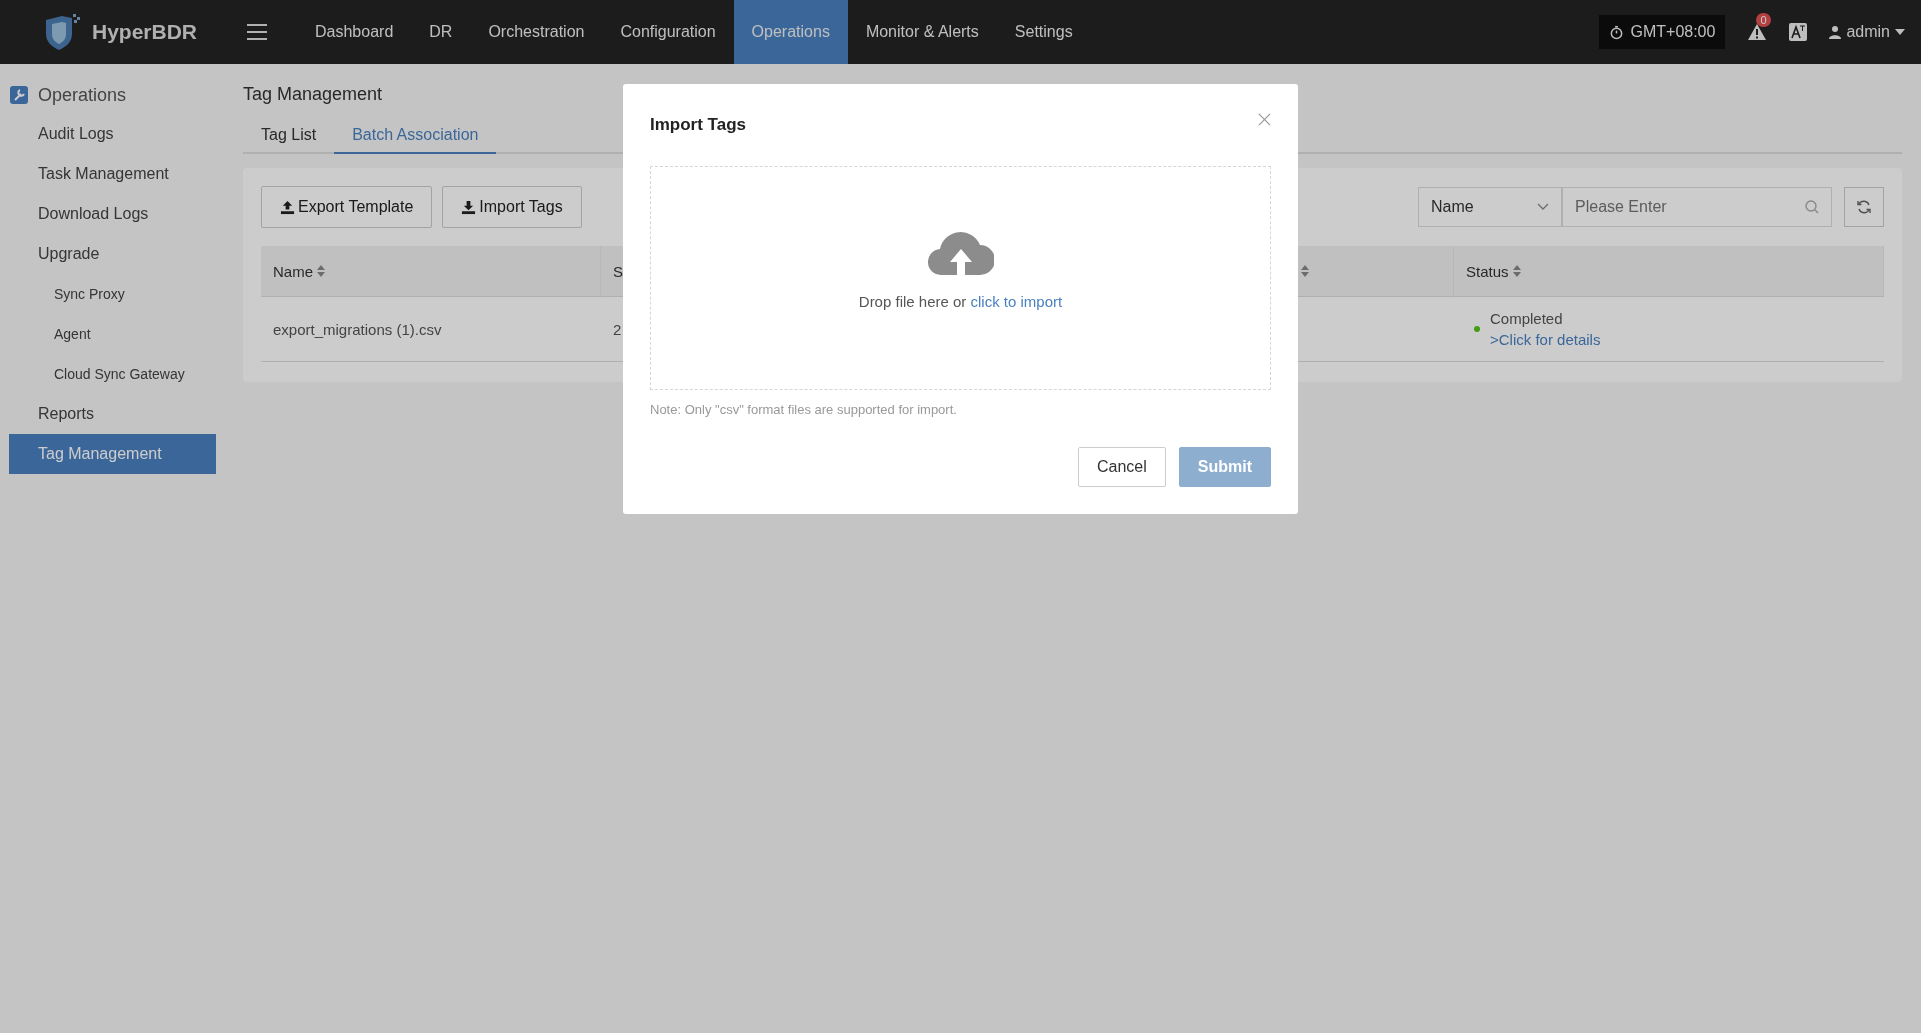 Image resolution: width=1921 pixels, height=1033 pixels. I want to click on cancel-button: Cancel, so click(1121, 467).